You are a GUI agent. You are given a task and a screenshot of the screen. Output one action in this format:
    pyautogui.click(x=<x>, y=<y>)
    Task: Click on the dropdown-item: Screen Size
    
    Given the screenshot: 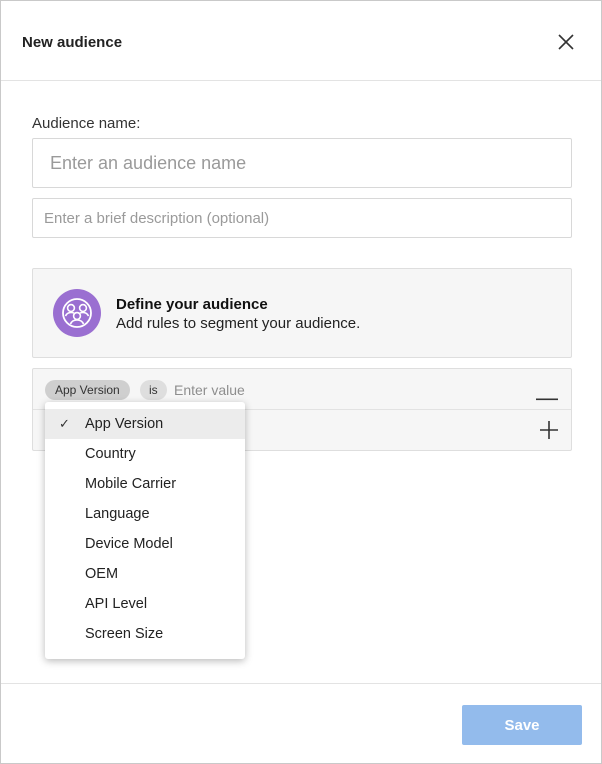 What is the action you would take?
    pyautogui.click(x=145, y=634)
    